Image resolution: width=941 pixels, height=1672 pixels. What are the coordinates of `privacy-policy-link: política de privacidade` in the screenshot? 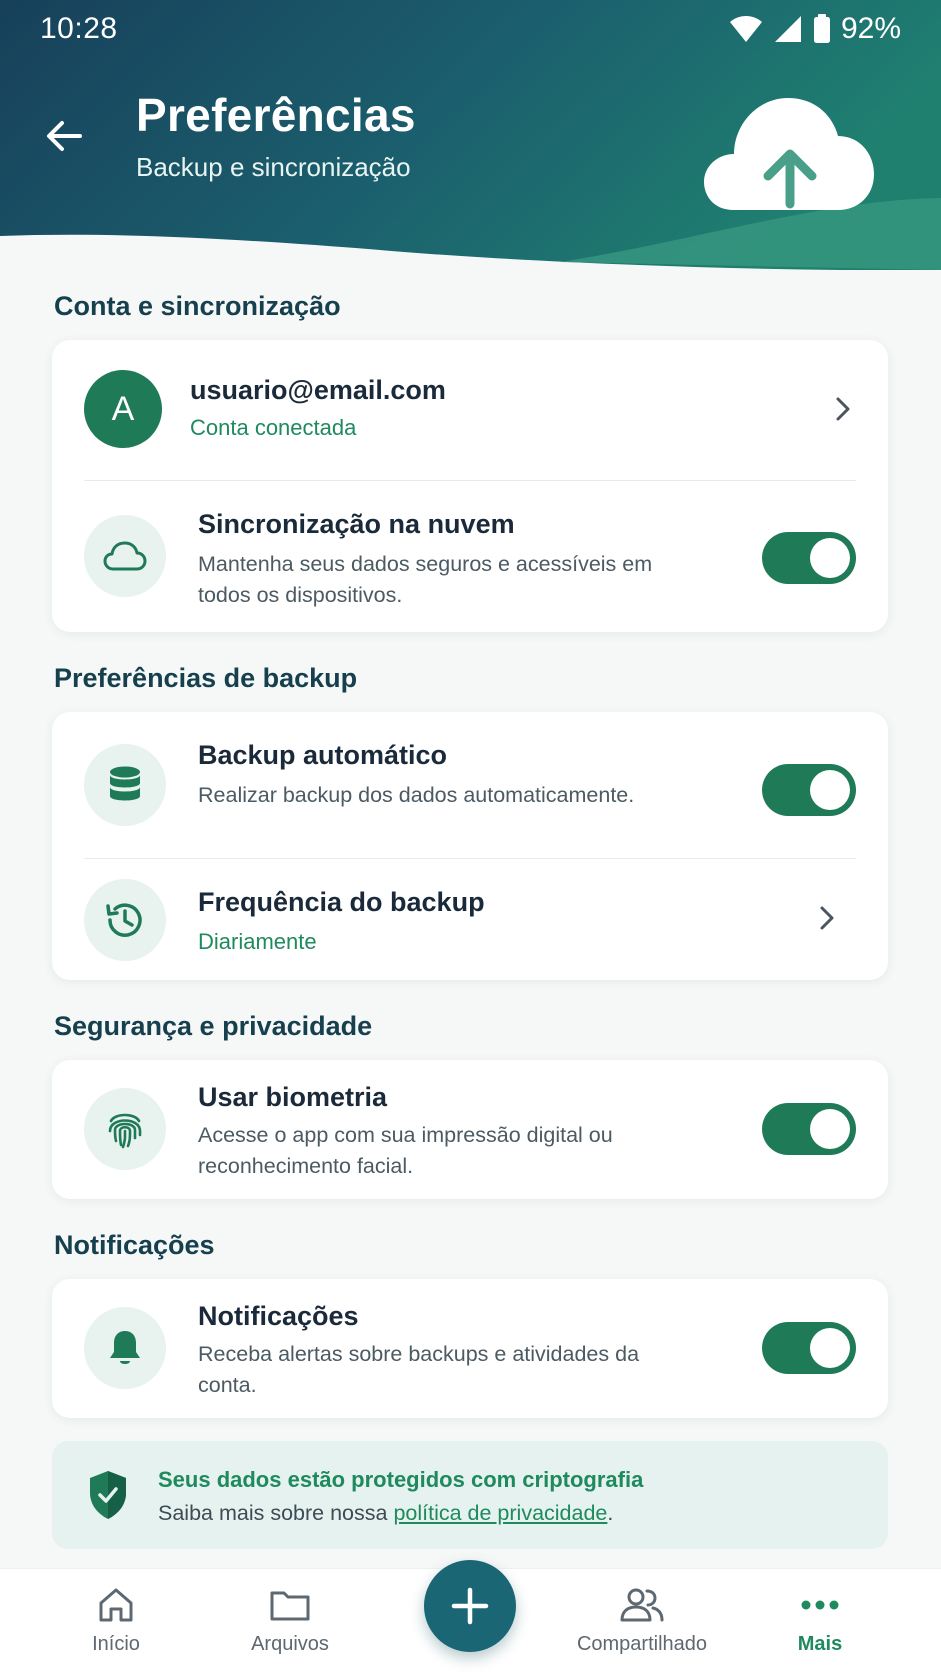 It's located at (500, 1513).